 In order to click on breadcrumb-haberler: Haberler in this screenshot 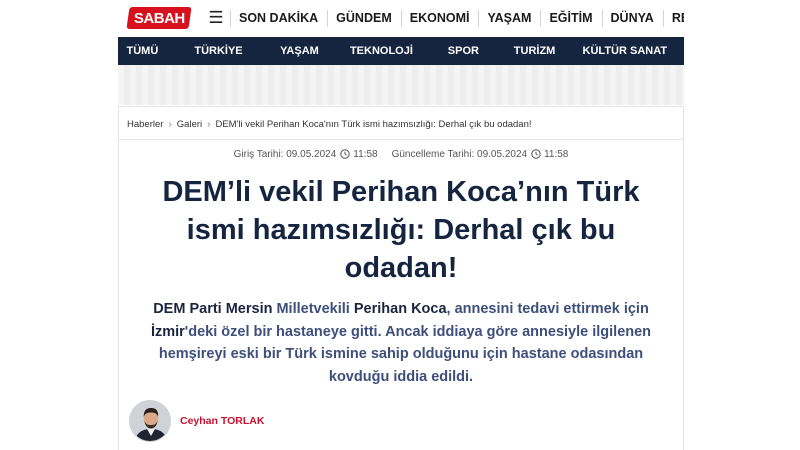, I will do `click(145, 124)`.